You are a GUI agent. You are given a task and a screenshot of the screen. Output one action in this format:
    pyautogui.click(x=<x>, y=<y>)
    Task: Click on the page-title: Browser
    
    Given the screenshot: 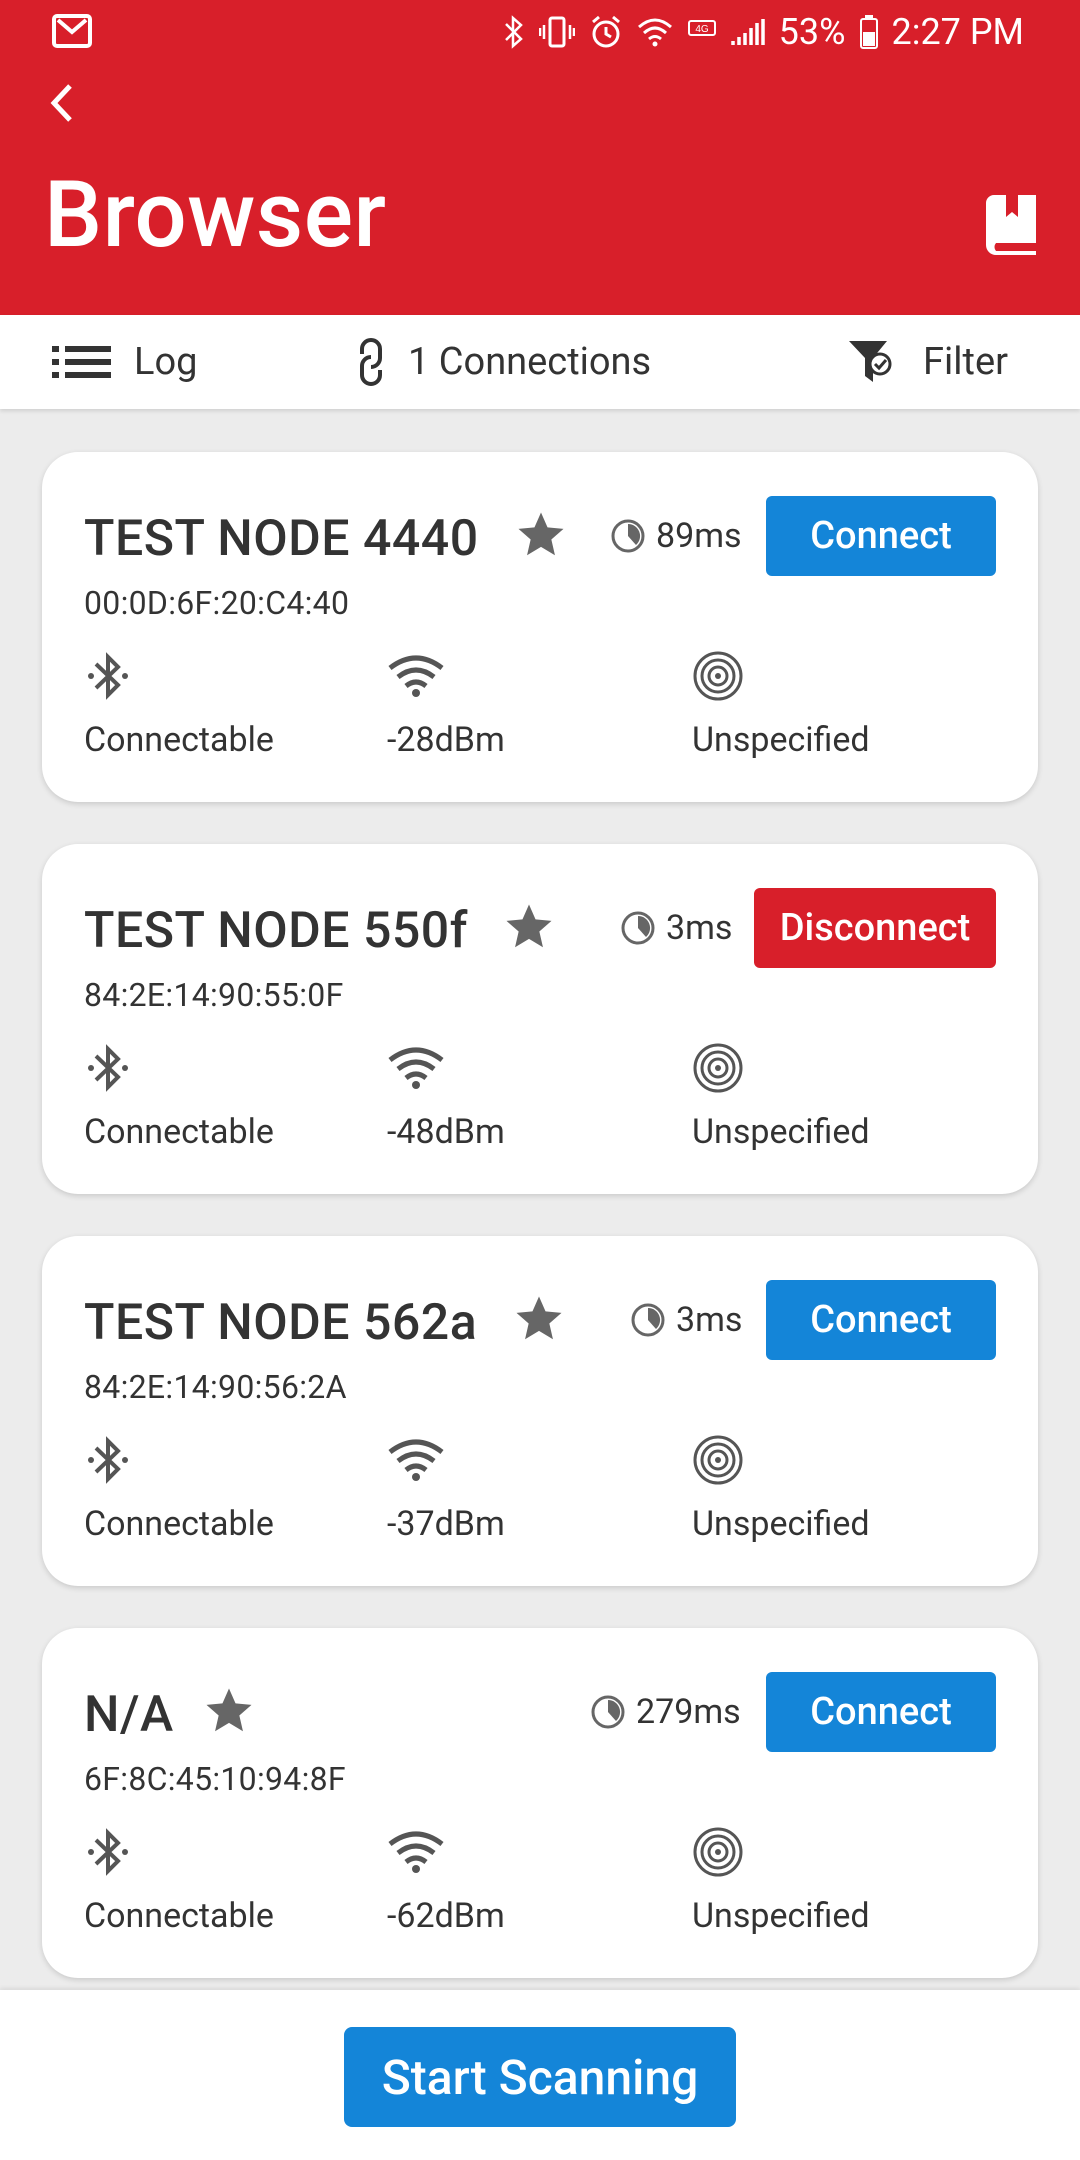 What is the action you would take?
    pyautogui.click(x=215, y=215)
    